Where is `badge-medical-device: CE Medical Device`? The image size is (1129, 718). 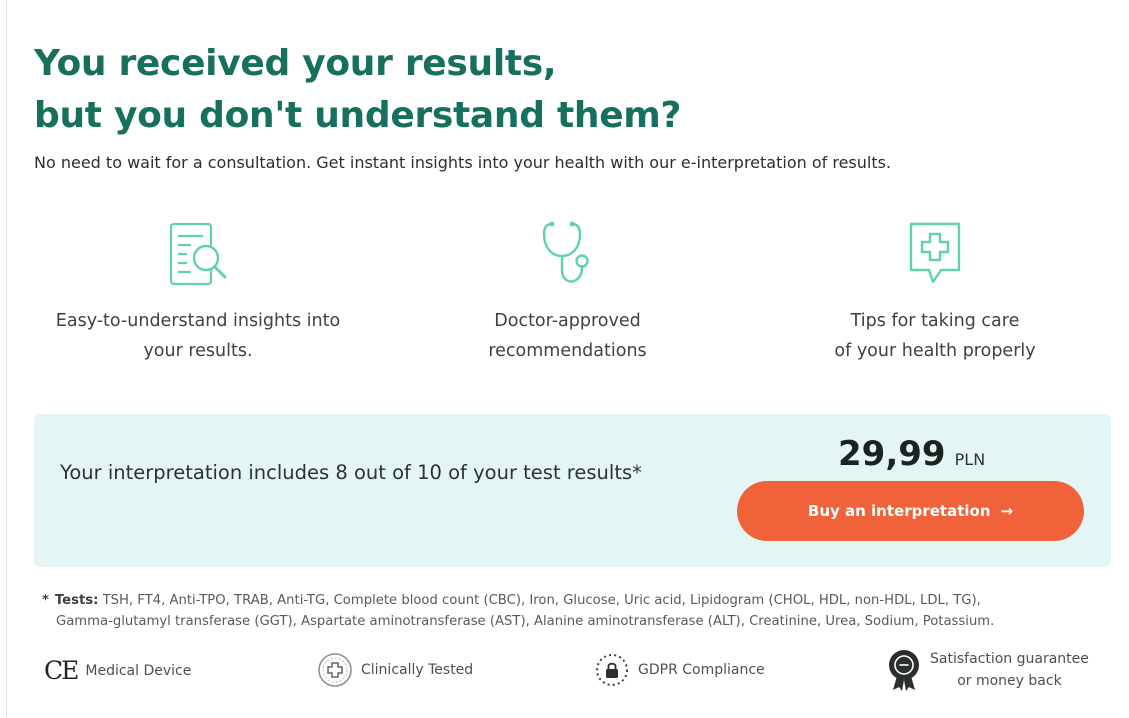
badge-medical-device: CE Medical Device is located at coordinates (117, 670).